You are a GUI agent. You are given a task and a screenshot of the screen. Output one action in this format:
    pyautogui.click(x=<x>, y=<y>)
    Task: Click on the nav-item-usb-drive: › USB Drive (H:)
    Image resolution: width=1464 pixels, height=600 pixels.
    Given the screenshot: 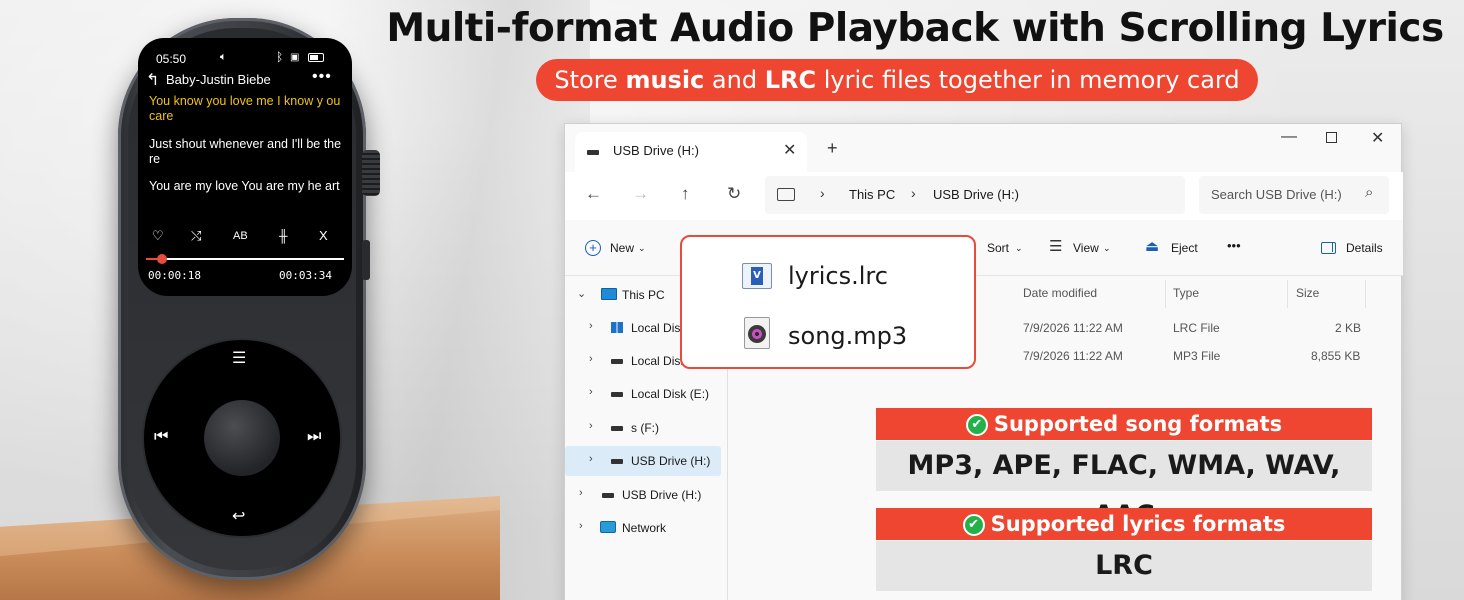 What is the action you would take?
    pyautogui.click(x=643, y=495)
    